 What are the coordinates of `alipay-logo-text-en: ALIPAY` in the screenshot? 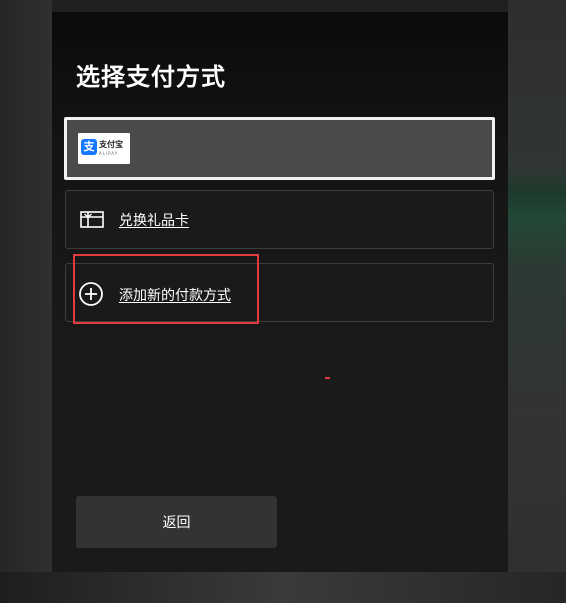 It's located at (109, 153).